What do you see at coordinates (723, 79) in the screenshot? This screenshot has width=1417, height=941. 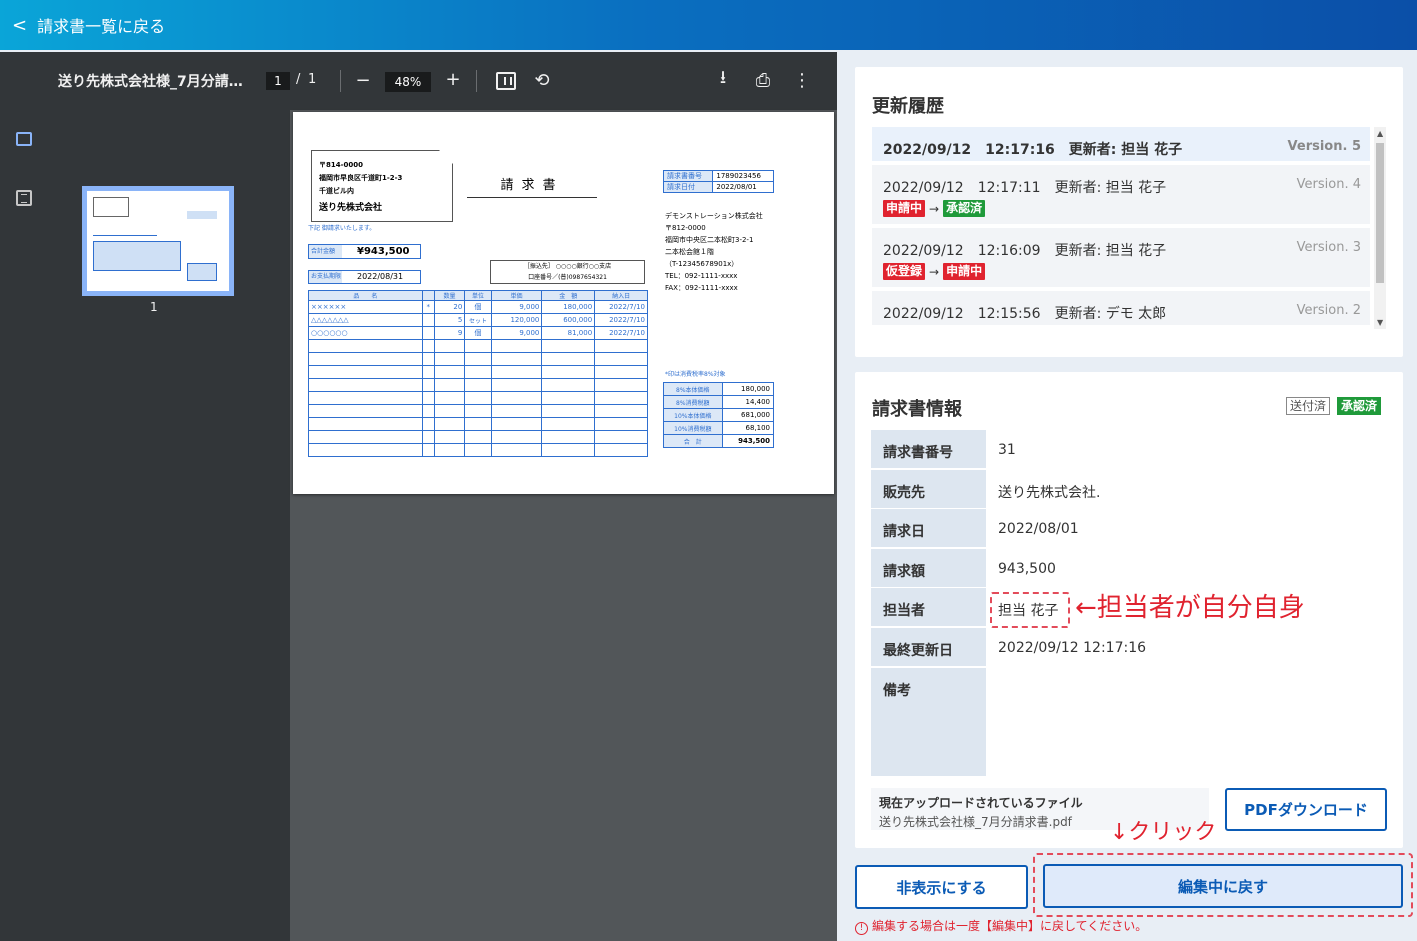 I see `download-icon: ⭳` at bounding box center [723, 79].